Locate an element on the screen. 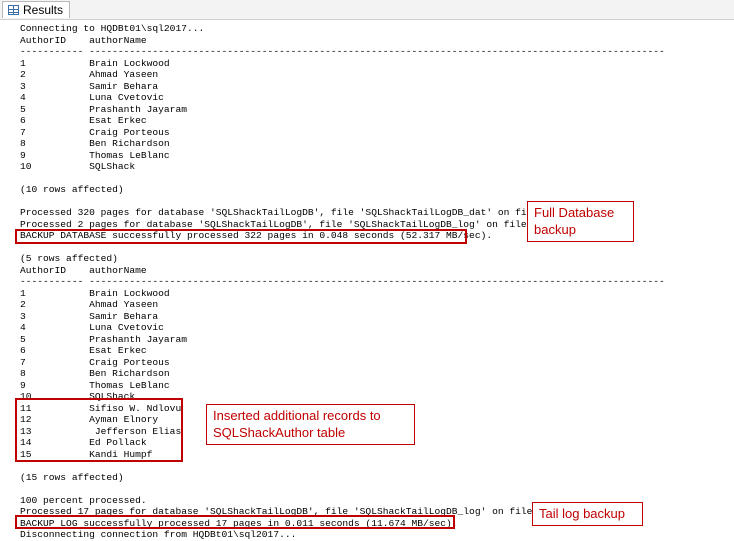 This screenshot has width=734, height=541. output-line: (10 rows affected) is located at coordinates (72, 189).